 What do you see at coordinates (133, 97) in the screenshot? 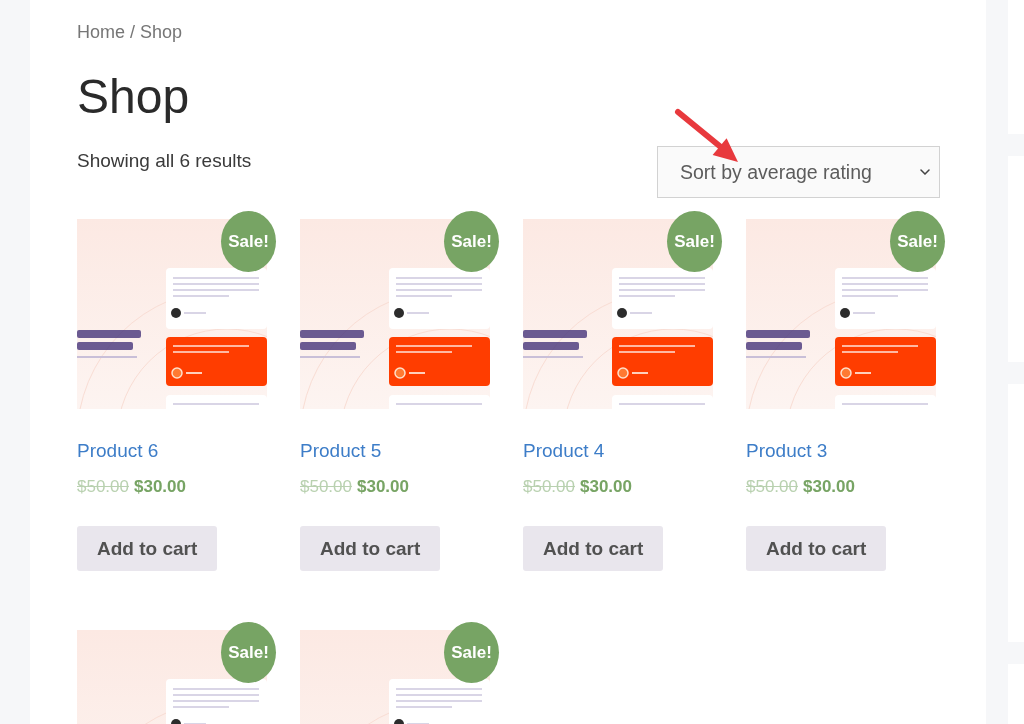
I see `page-title: Shop` at bounding box center [133, 97].